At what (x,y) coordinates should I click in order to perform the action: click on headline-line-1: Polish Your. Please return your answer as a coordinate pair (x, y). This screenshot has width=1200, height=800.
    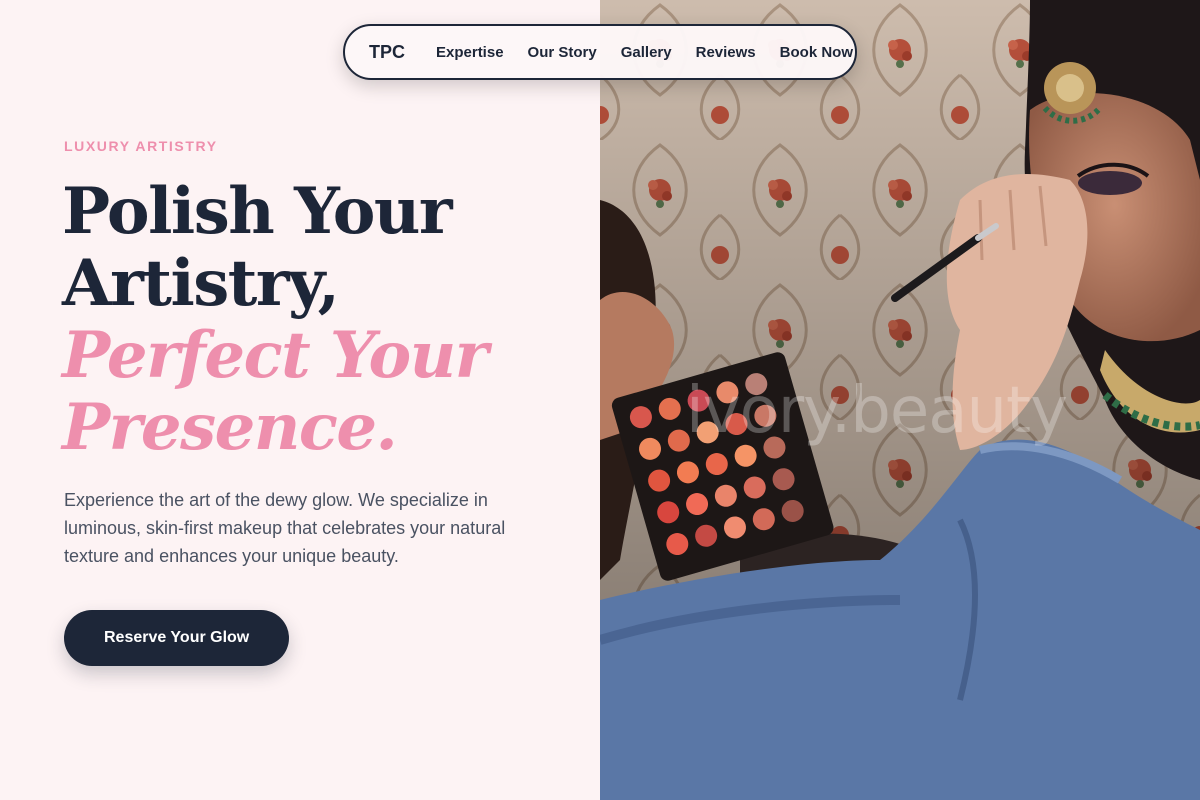
    Looking at the image, I should click on (257, 211).